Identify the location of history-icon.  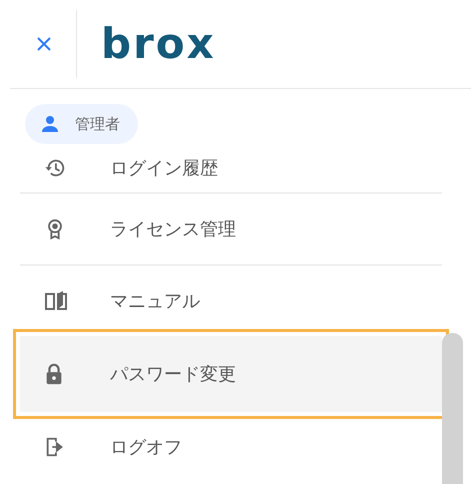
(55, 168).